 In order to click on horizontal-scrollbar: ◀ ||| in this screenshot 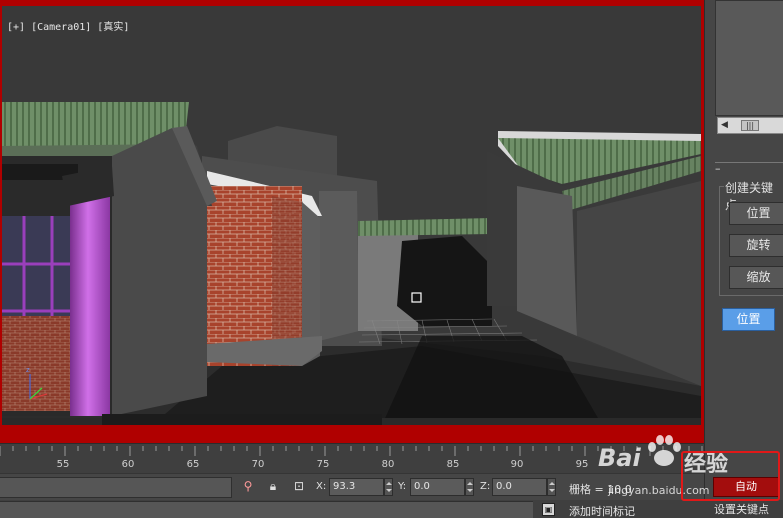, I will do `click(750, 125)`.